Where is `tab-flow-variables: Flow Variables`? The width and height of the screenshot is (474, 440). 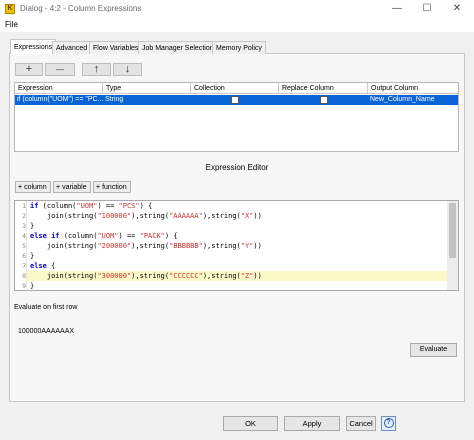
tab-flow-variables: Flow Variables is located at coordinates (116, 47).